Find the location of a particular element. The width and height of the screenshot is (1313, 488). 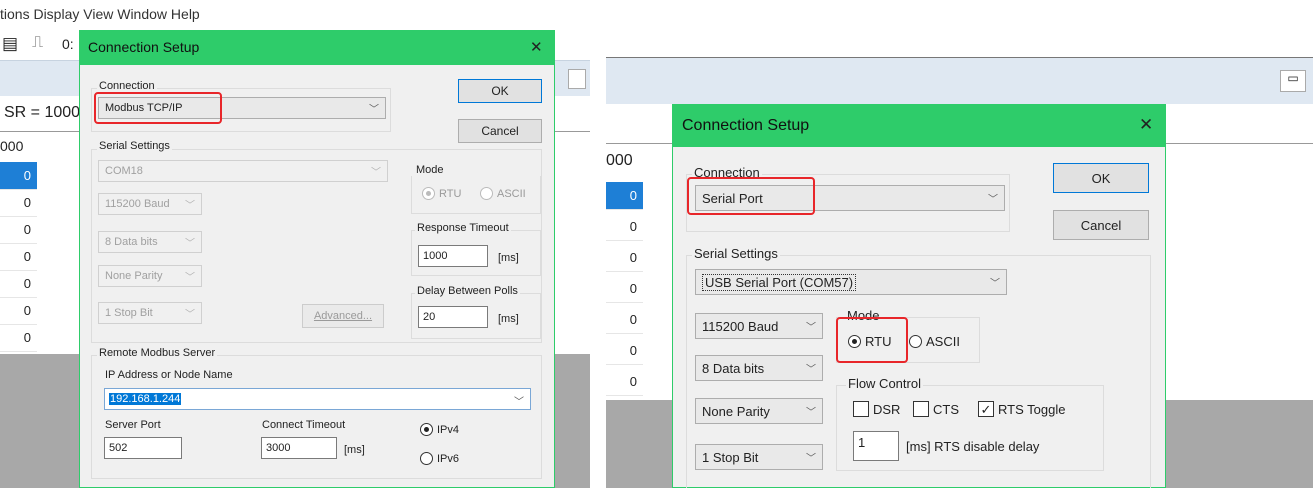

ipv6-radio: IPv6 is located at coordinates (439, 458).